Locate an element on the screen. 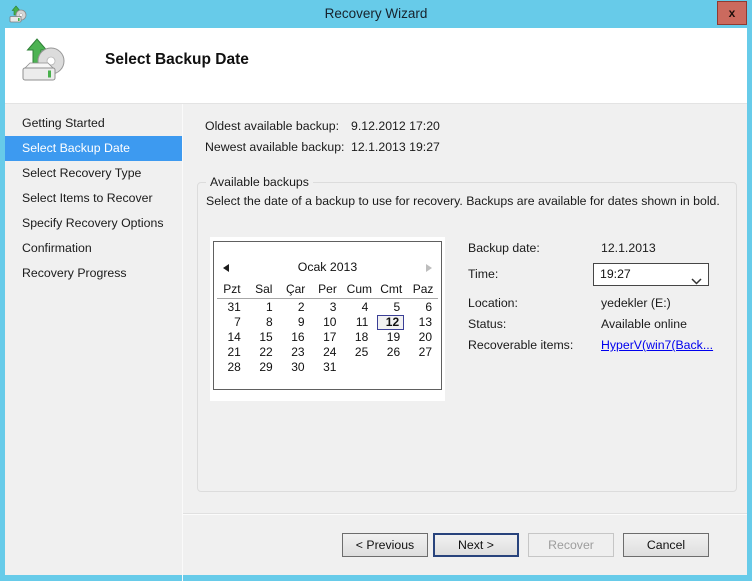 The height and width of the screenshot is (581, 752). oldest-backup-value: 9.12.2012 17:20 is located at coordinates (395, 126).